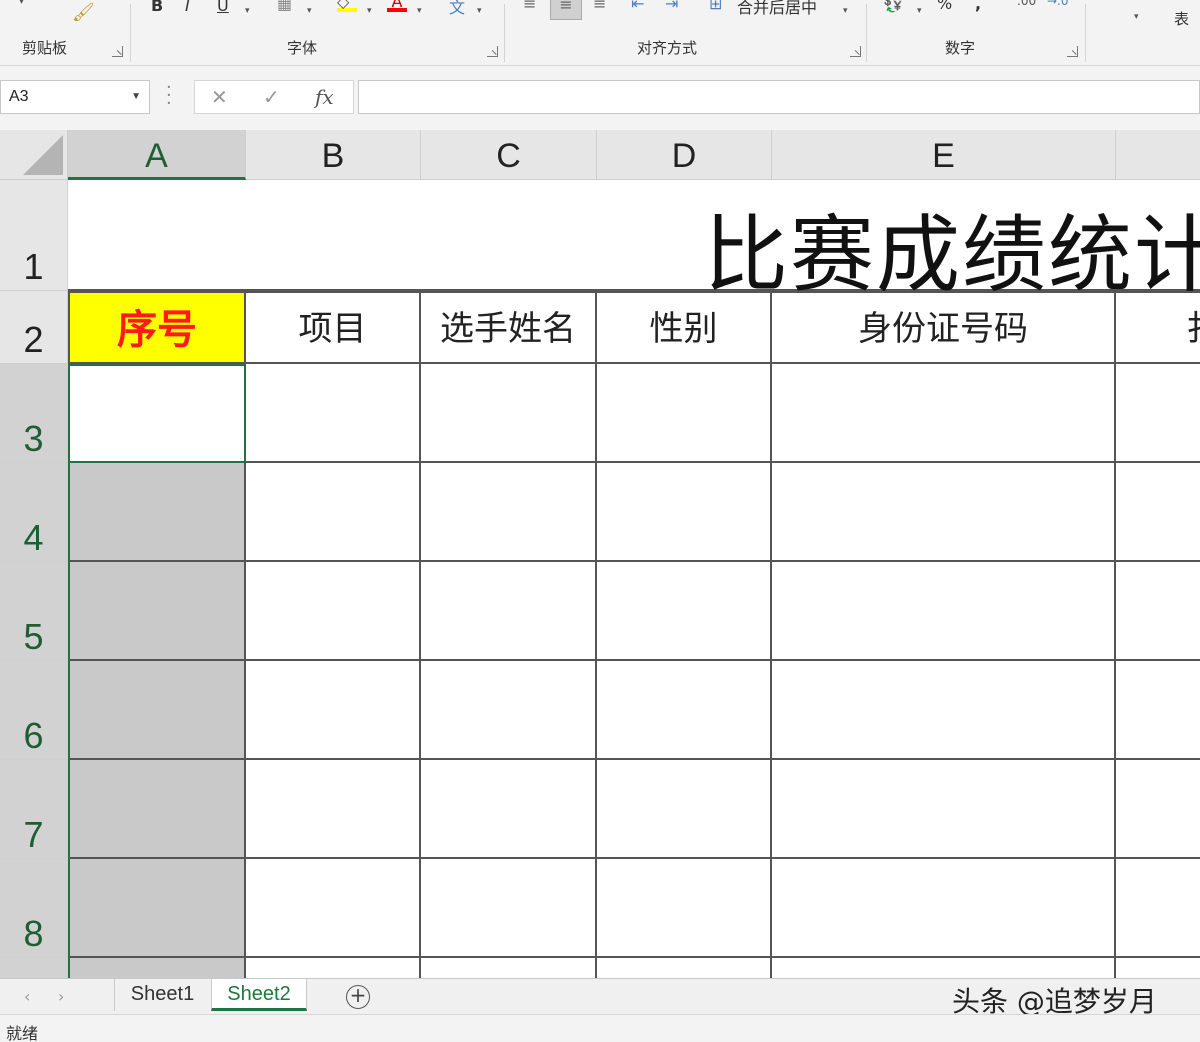 The image size is (1200, 1042). What do you see at coordinates (358, 997) in the screenshot?
I see `add-sheet-icon: +` at bounding box center [358, 997].